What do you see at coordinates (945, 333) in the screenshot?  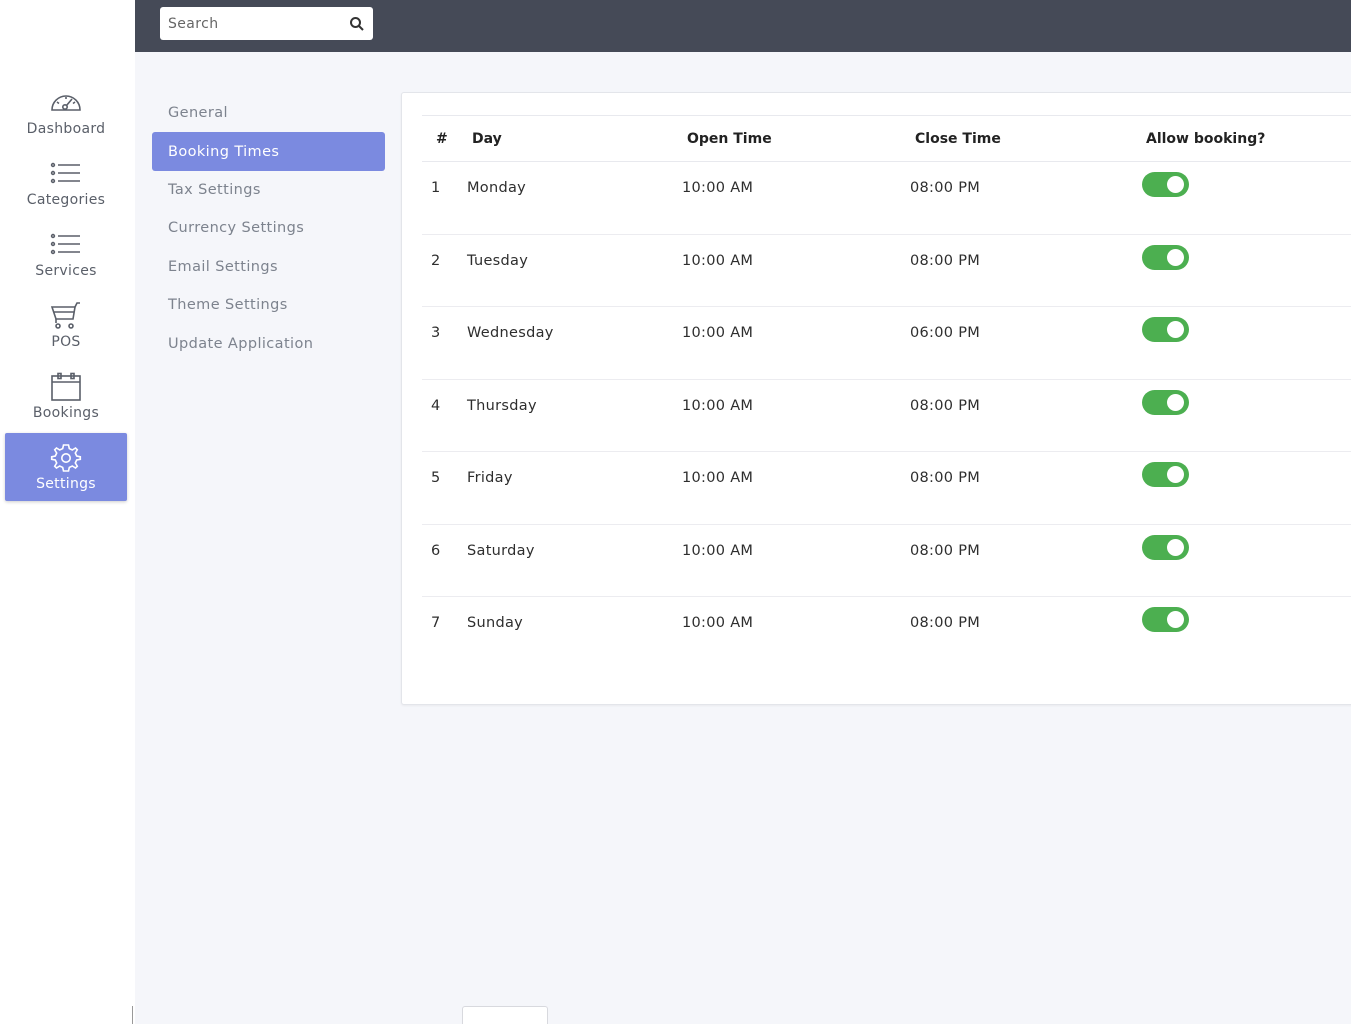 I see `row-close-time: 06:00 PM` at bounding box center [945, 333].